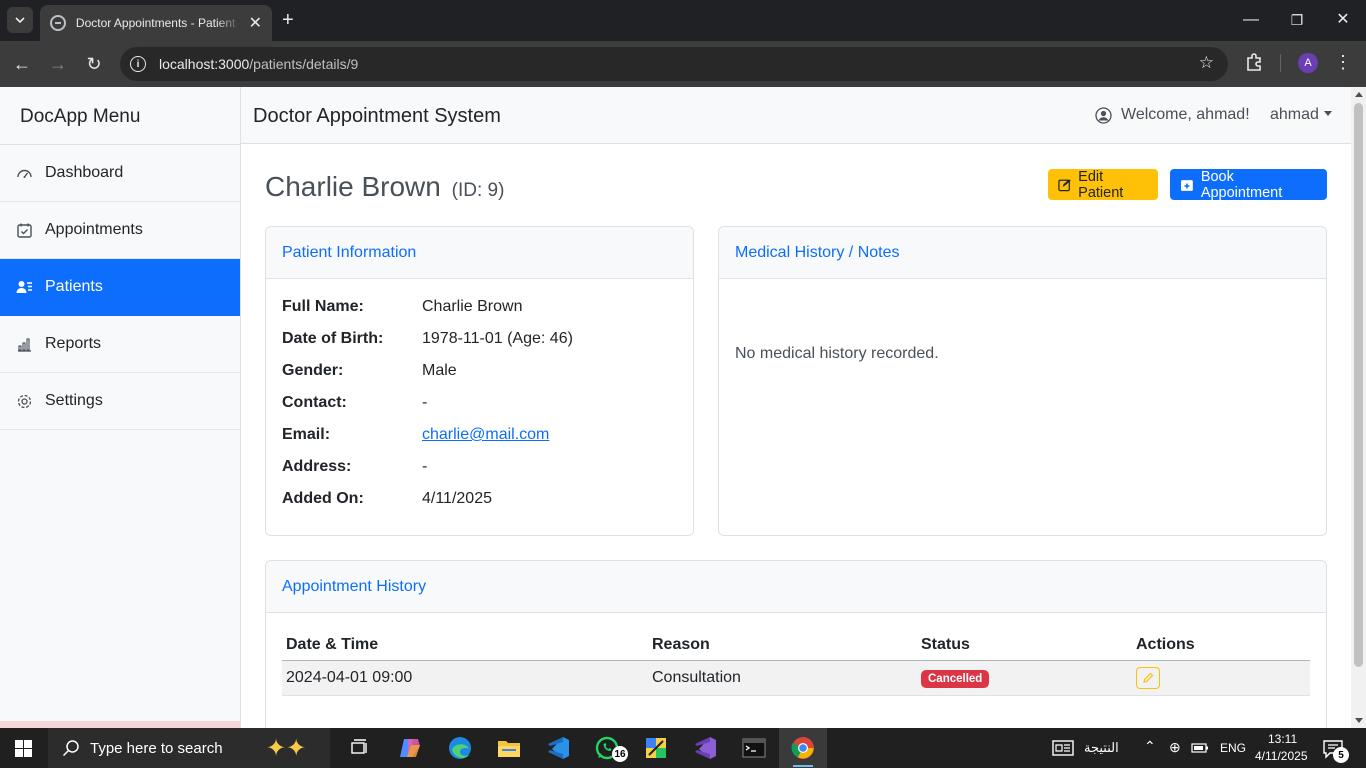 The height and width of the screenshot is (768, 1366). What do you see at coordinates (288, 20) in the screenshot?
I see `new-tab-plus-icon: +` at bounding box center [288, 20].